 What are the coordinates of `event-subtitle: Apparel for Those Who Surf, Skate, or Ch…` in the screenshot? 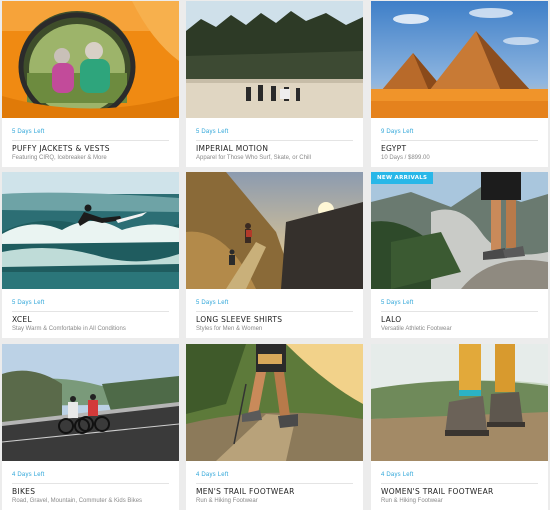 It's located at (253, 158).